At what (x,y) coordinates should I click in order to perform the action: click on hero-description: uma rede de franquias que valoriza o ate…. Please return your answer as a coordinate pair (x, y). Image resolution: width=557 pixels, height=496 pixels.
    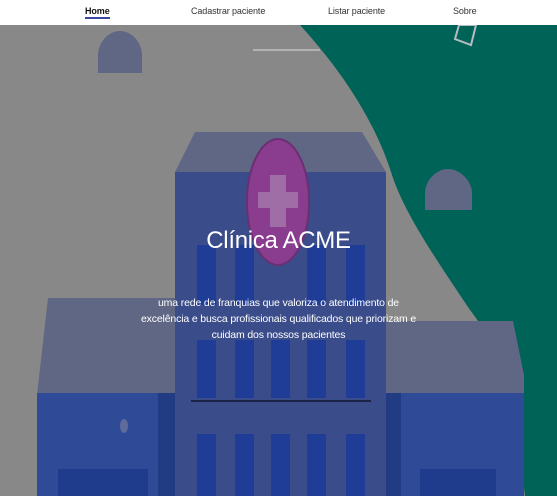
    Looking at the image, I should click on (278, 319).